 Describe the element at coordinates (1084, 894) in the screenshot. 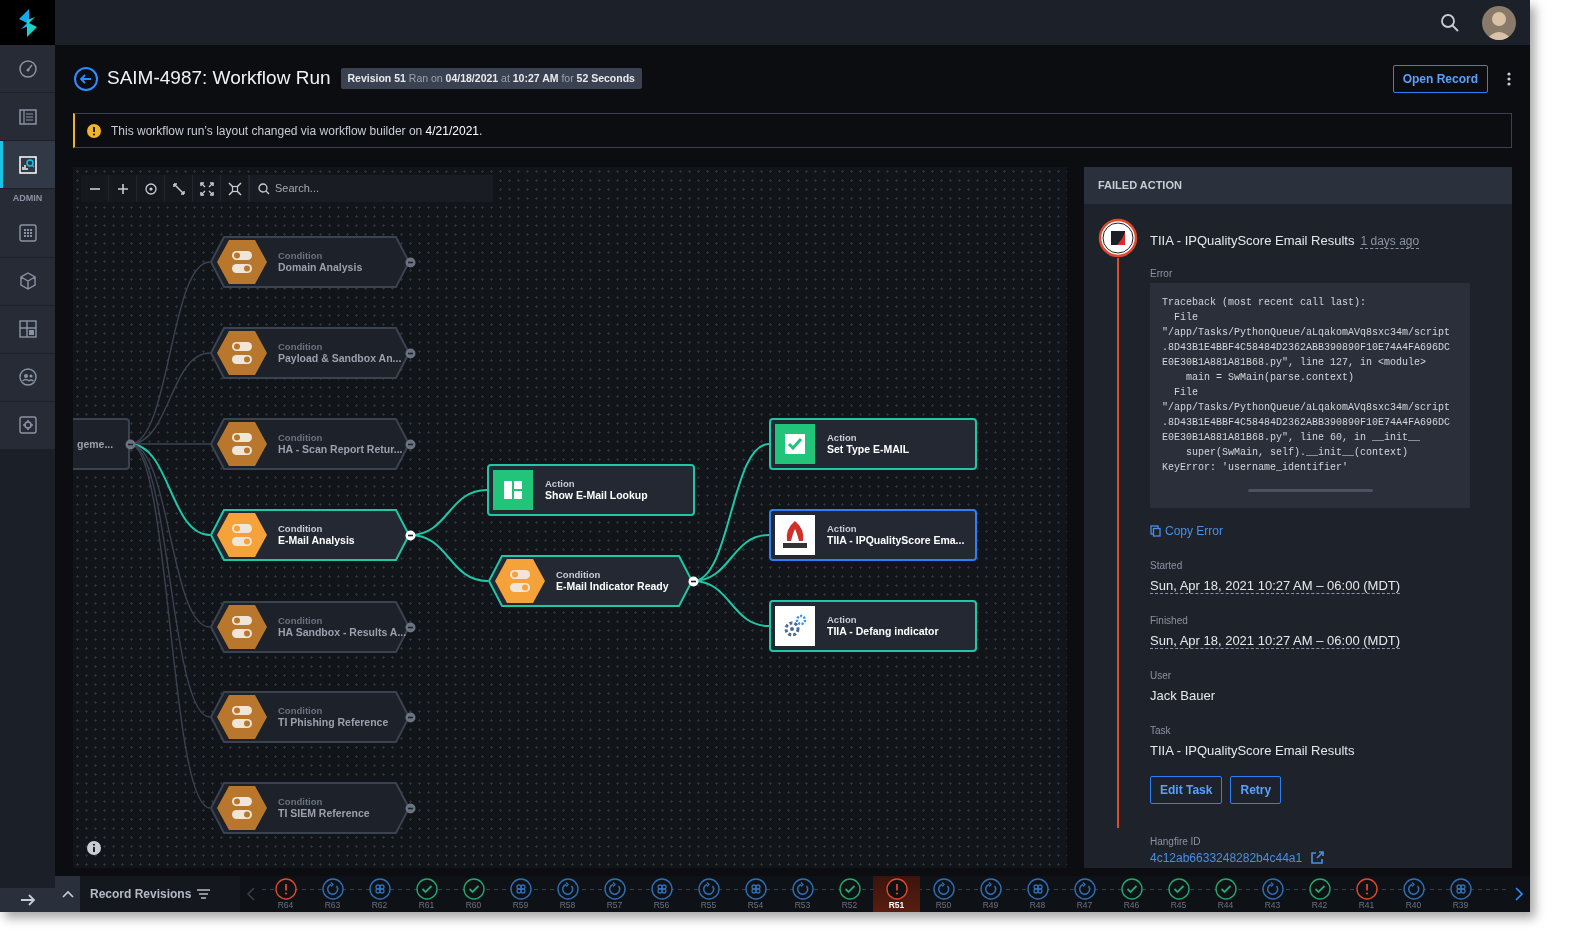

I see `revision-item: R47` at that location.